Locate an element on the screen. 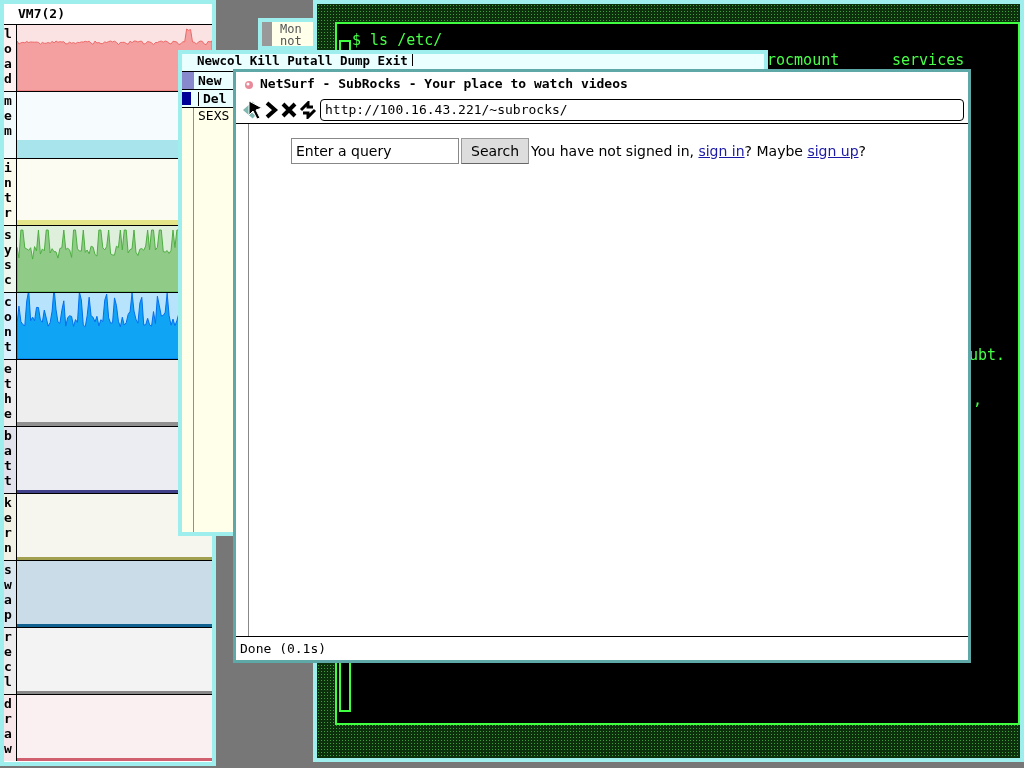 This screenshot has height=768, width=1024. graph-label: draw is located at coordinates (8, 726).